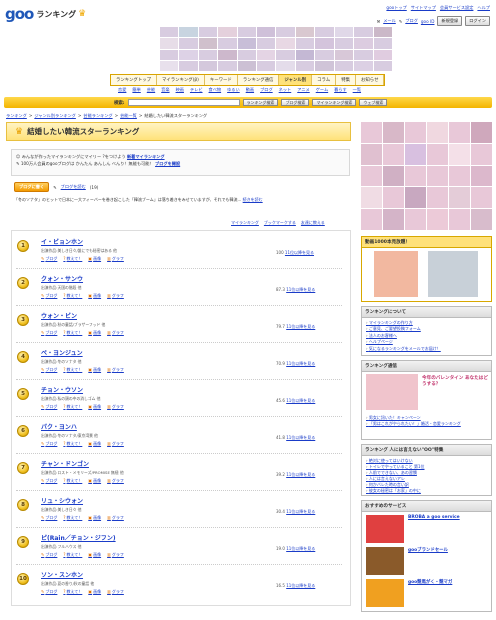 The height and width of the screenshot is (620, 496). Describe the element at coordinates (181, 80) in the screenshot. I see `tab-myranking: マイランキング(β)` at that location.